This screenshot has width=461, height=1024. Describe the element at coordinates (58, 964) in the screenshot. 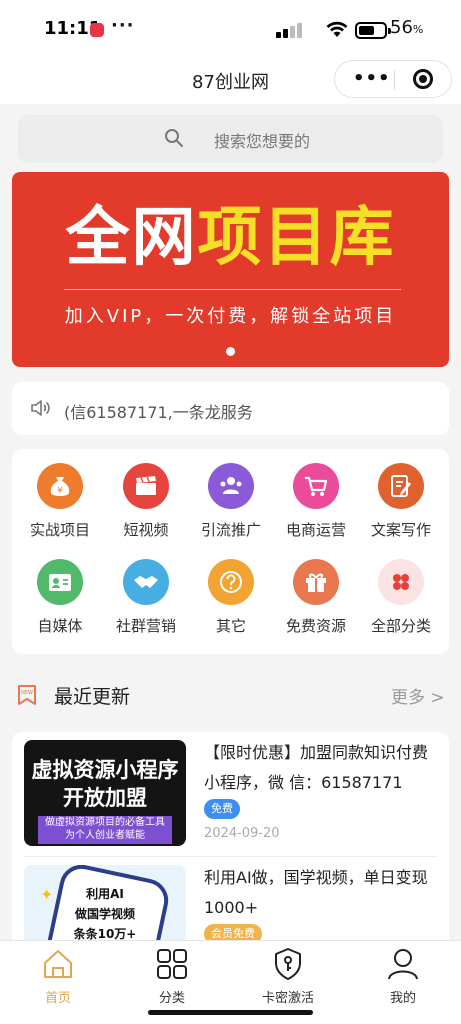

I see `home-icon` at that location.